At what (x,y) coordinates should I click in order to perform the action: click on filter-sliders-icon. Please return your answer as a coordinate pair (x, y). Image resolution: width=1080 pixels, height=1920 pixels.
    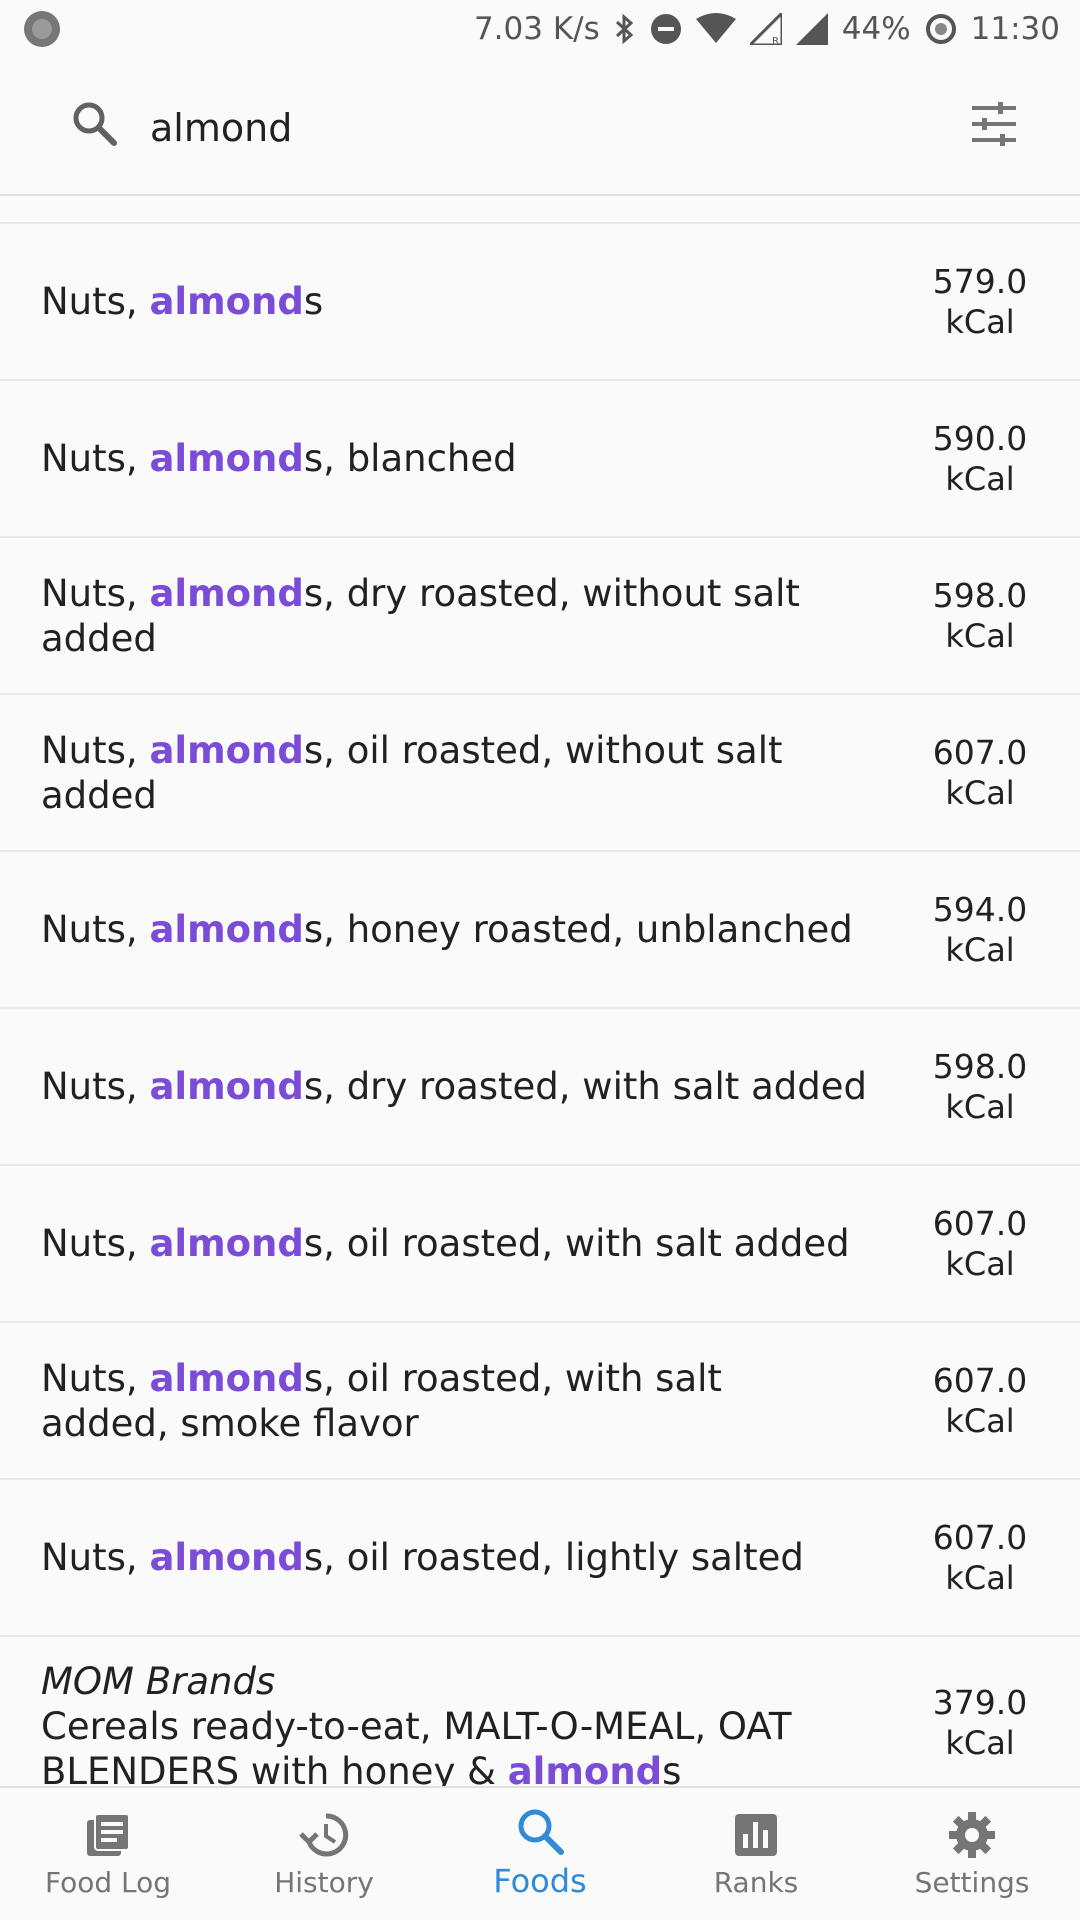
    Looking at the image, I should click on (994, 126).